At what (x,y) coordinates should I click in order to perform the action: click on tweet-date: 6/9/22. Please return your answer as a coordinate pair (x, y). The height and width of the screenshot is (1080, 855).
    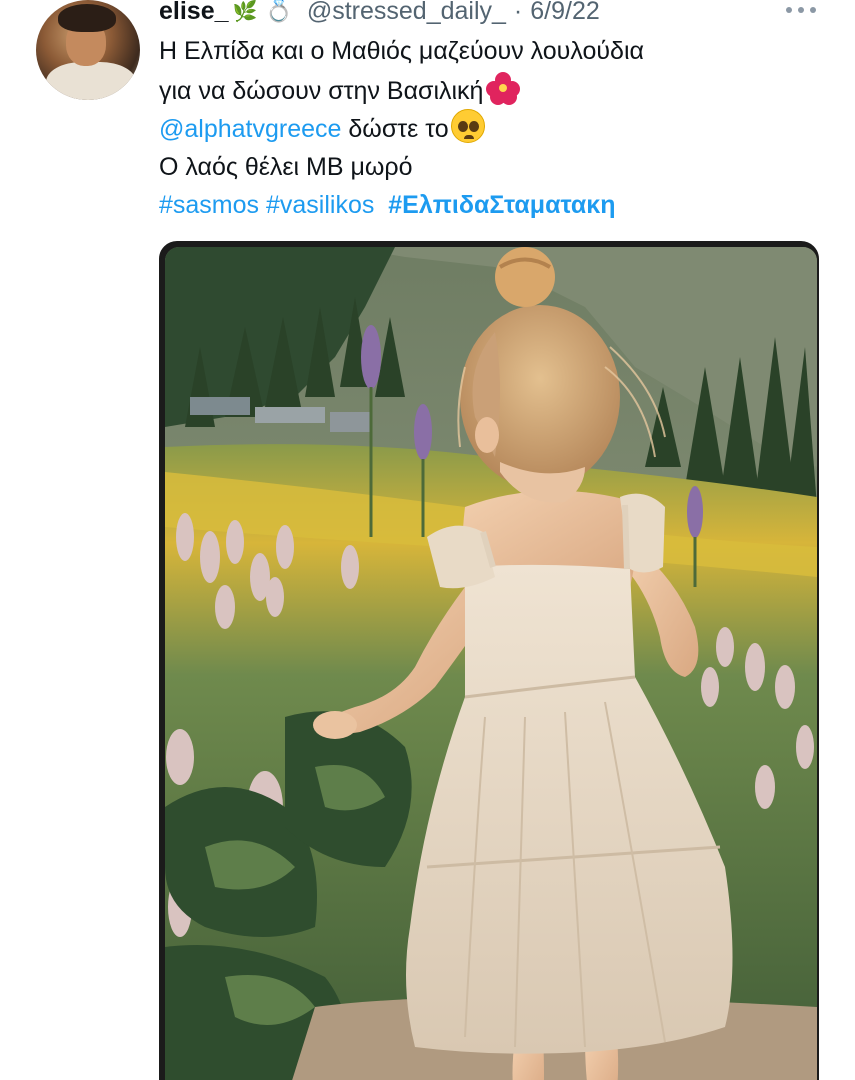
    Looking at the image, I should click on (565, 13).